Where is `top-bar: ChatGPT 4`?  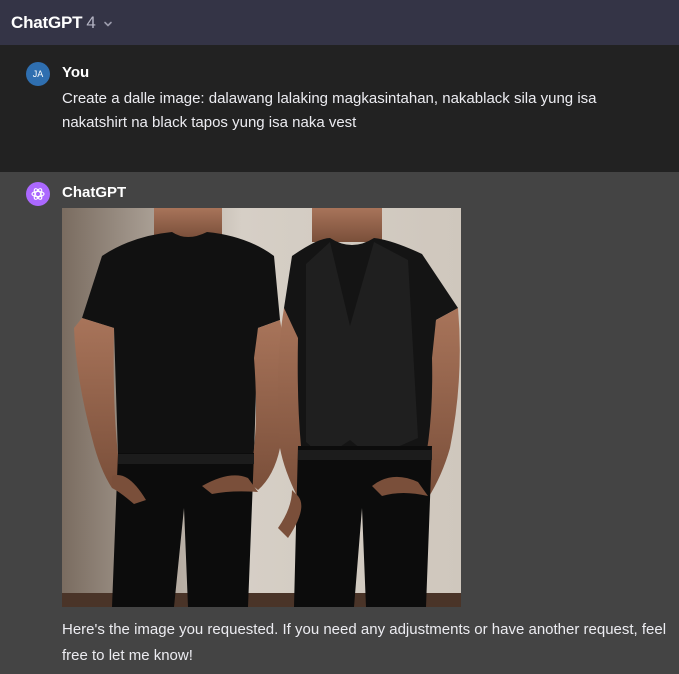 top-bar: ChatGPT 4 is located at coordinates (339, 22).